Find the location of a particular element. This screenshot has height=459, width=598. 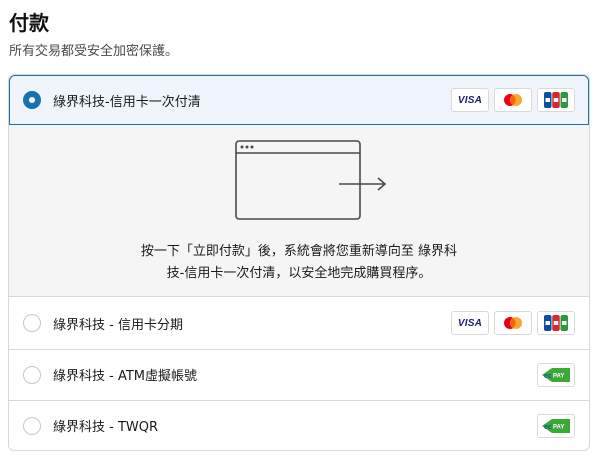

payment-option-twqr: 綠界科技 - TWQR ec PAY is located at coordinates (299, 425).